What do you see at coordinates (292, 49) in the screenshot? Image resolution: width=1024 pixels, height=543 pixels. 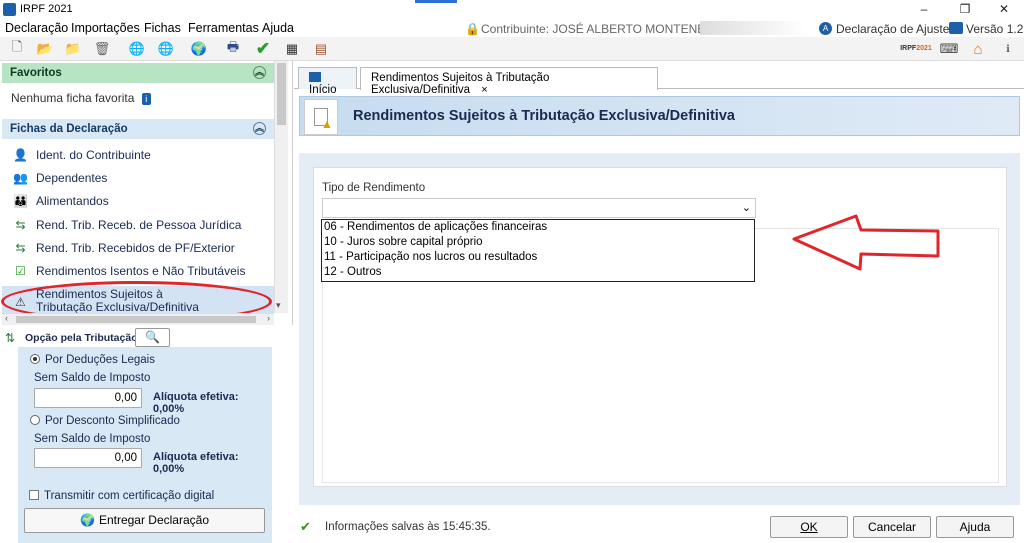 I see `calculator-icon: ▦` at bounding box center [292, 49].